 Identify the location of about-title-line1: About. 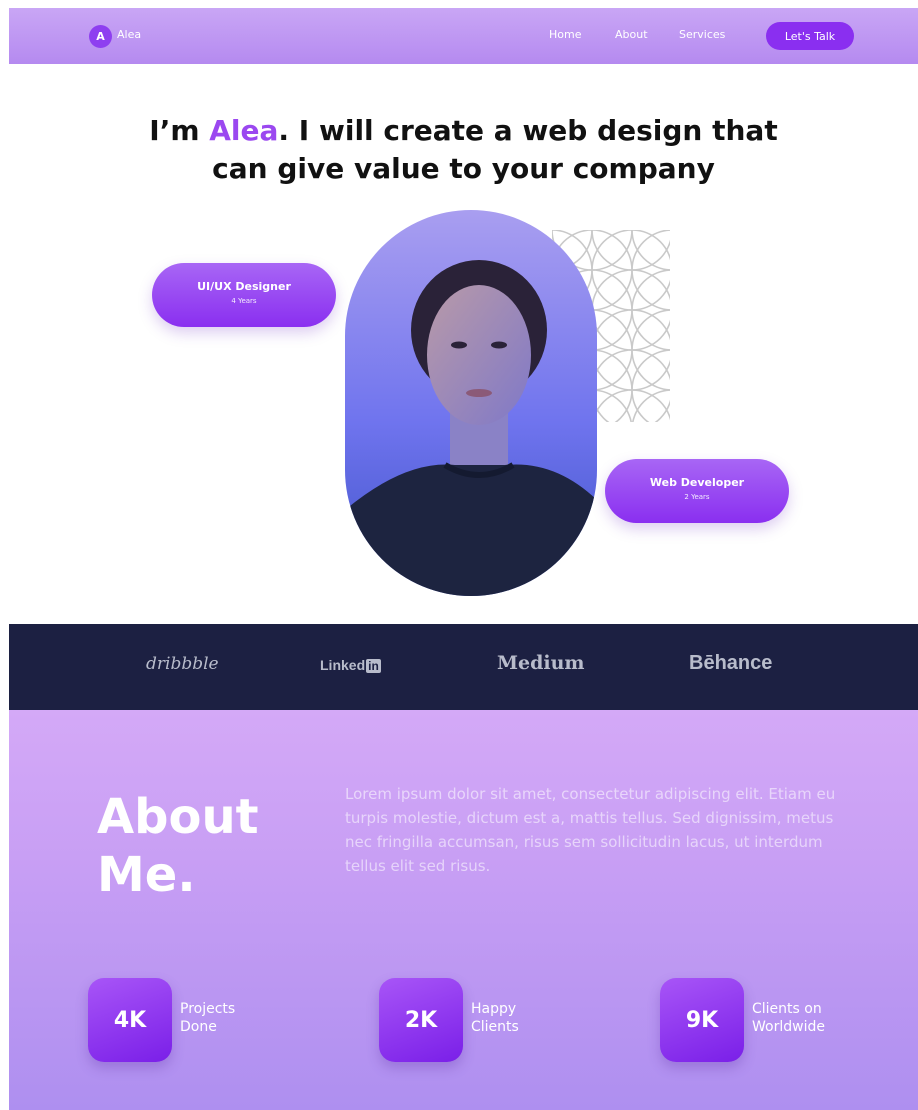
(178, 817).